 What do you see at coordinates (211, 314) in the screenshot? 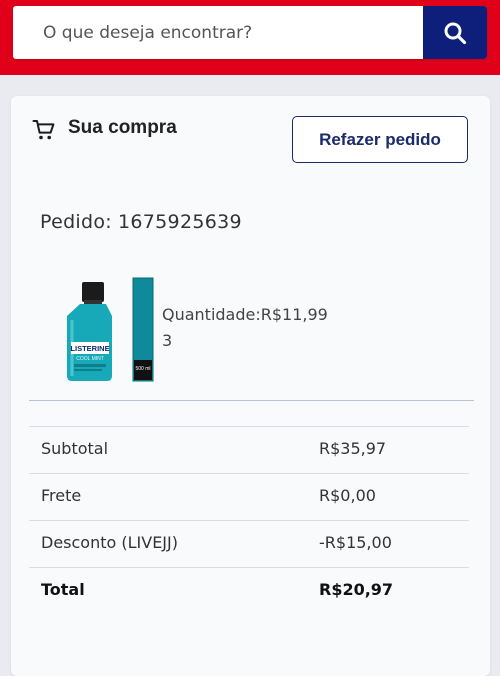
I see `quantity-label: Quantidade:` at bounding box center [211, 314].